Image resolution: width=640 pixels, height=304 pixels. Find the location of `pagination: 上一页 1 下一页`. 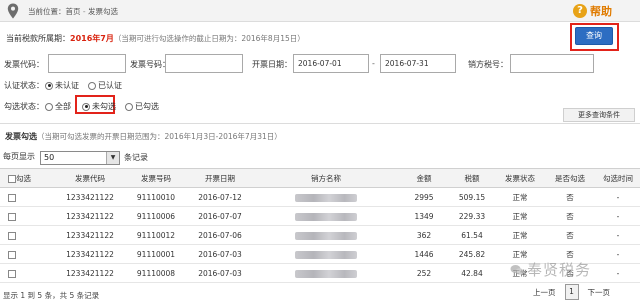

pagination: 上一页 1 下一页 is located at coordinates (571, 292).